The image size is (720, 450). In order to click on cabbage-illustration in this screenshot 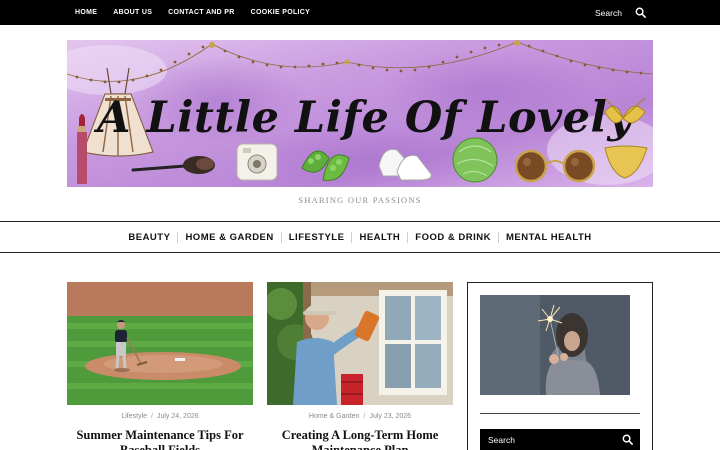, I will do `click(475, 160)`.